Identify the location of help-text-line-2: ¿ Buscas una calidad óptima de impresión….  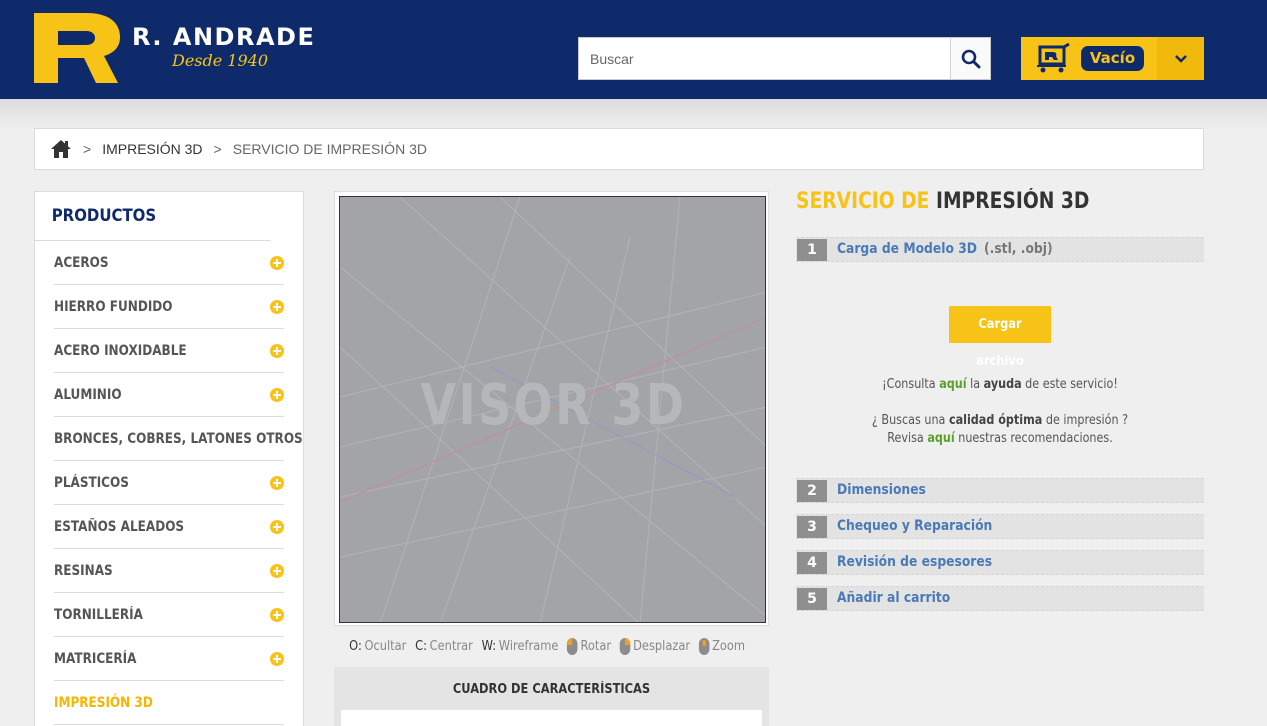
(1000, 420).